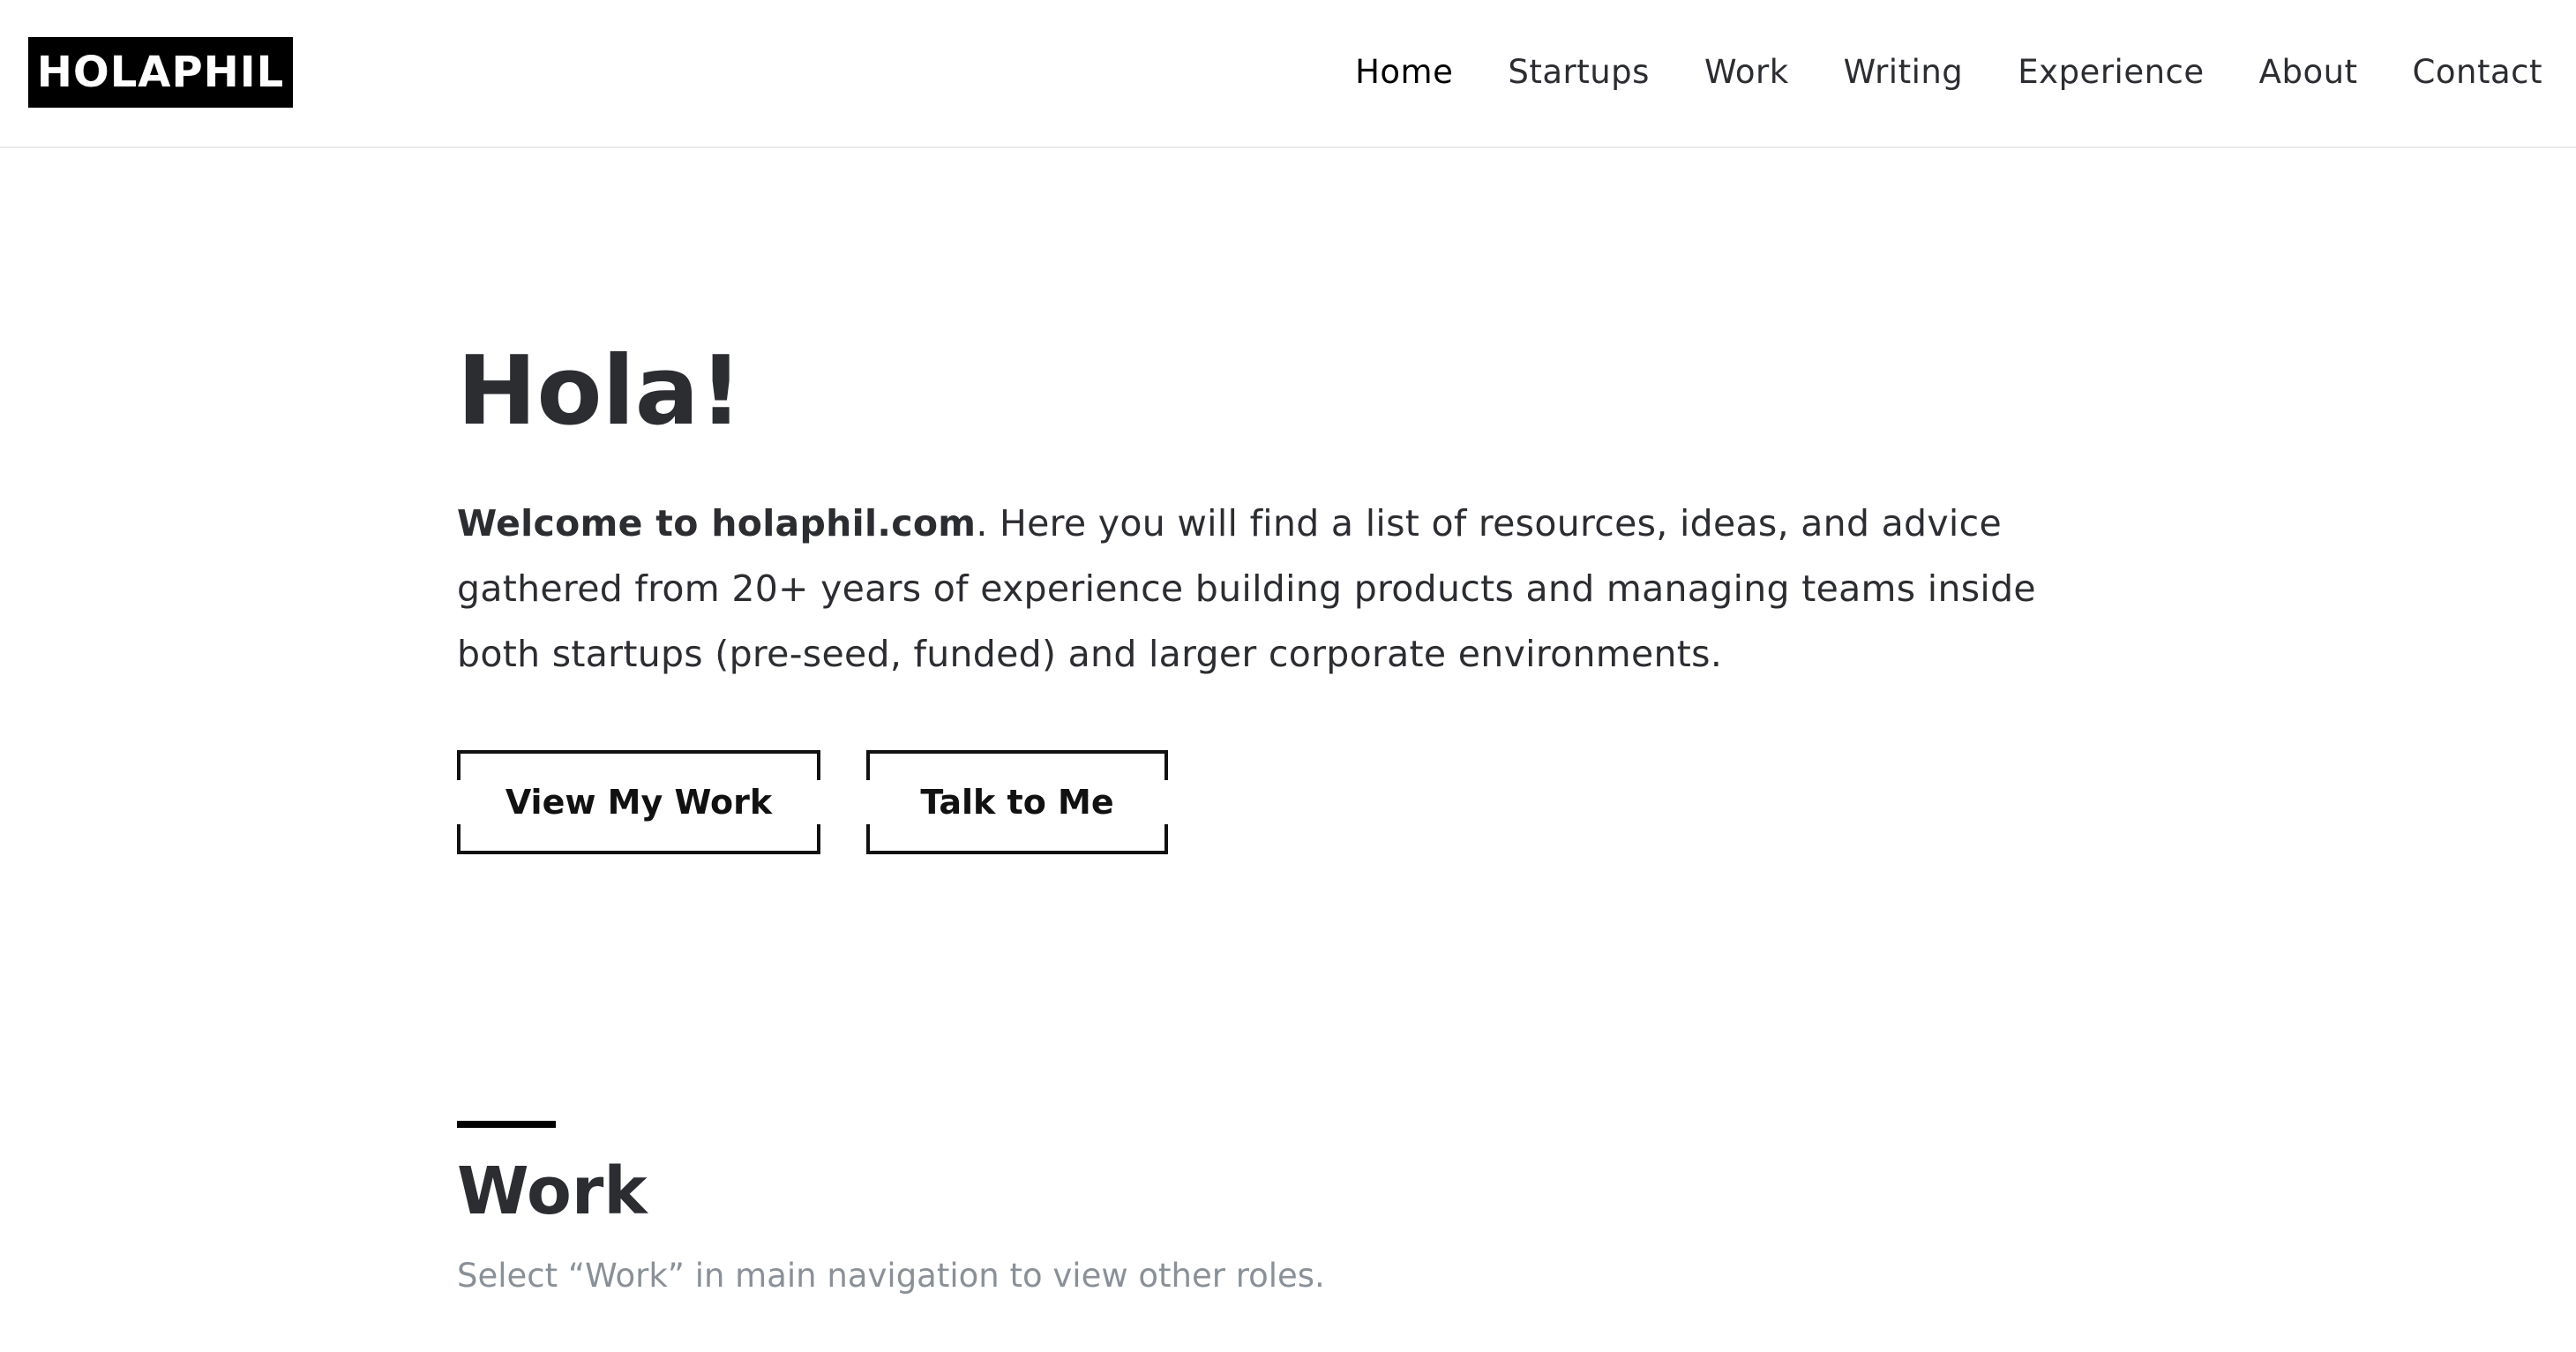 This screenshot has width=2576, height=1352. What do you see at coordinates (717, 523) in the screenshot?
I see `intro-emphasis: Welcome to holaphil.com` at bounding box center [717, 523].